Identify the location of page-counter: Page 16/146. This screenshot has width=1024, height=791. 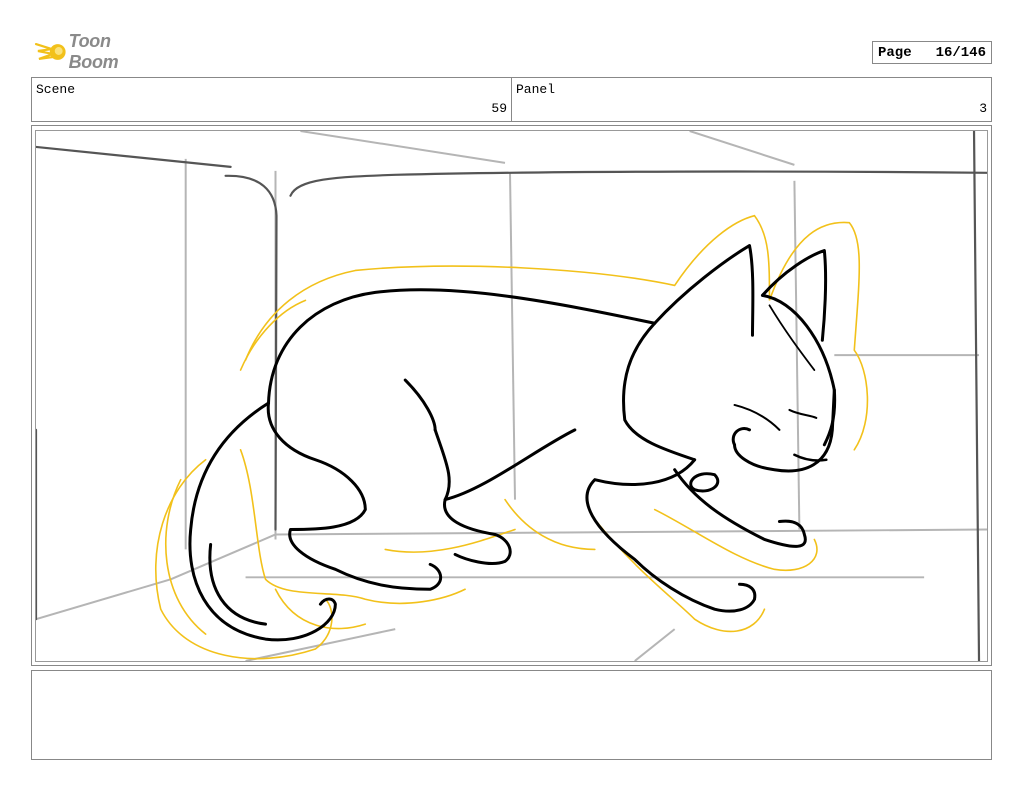
(932, 52).